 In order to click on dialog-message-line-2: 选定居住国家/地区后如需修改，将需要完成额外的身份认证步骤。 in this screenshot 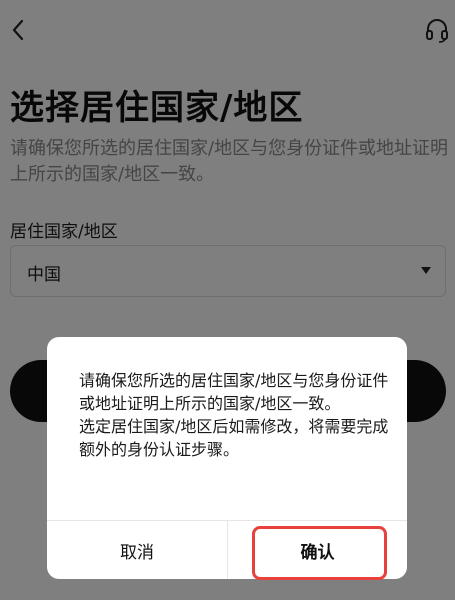, I will do `click(234, 438)`.